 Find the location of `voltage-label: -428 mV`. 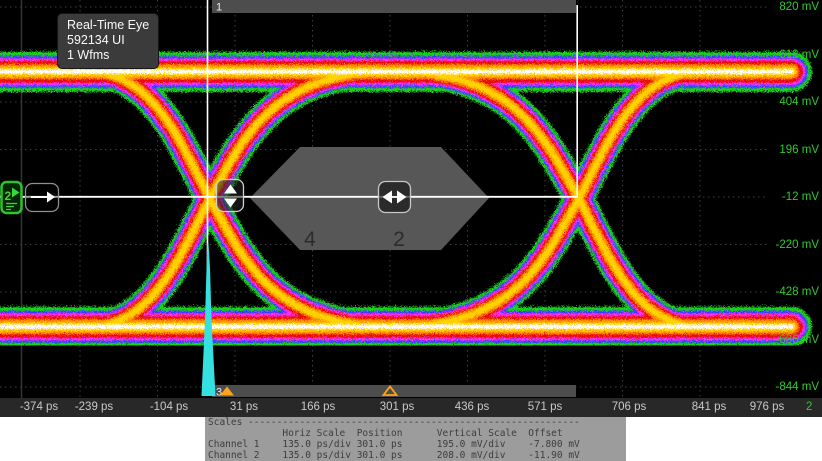

voltage-label: -428 mV is located at coordinates (797, 292).